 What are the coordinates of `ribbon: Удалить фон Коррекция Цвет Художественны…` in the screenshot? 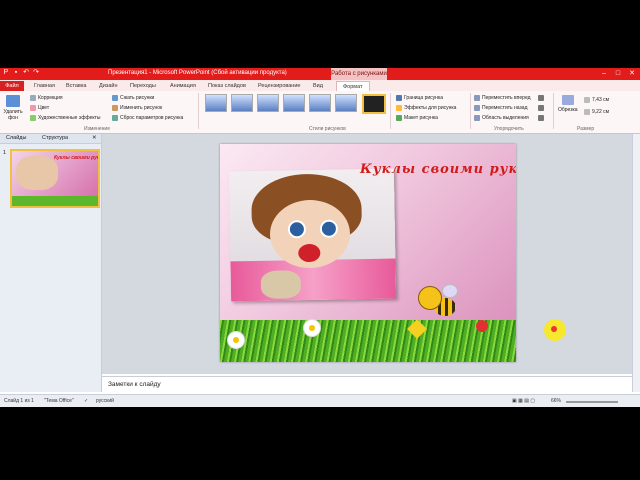 It's located at (320, 112).